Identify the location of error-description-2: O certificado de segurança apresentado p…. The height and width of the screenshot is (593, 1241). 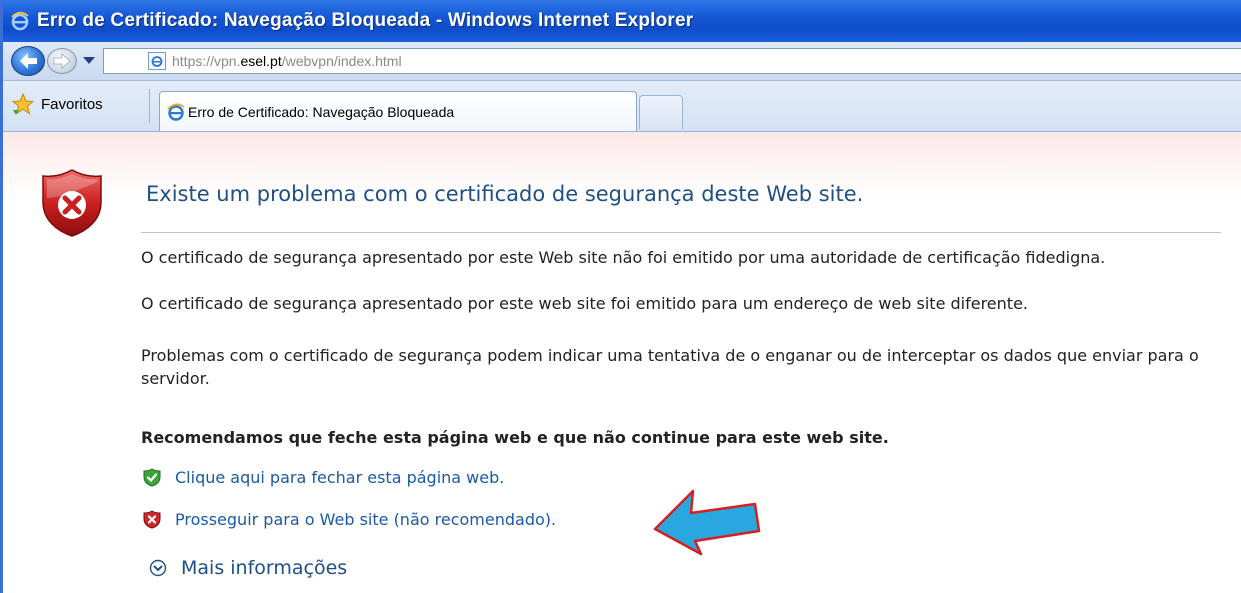
(584, 303).